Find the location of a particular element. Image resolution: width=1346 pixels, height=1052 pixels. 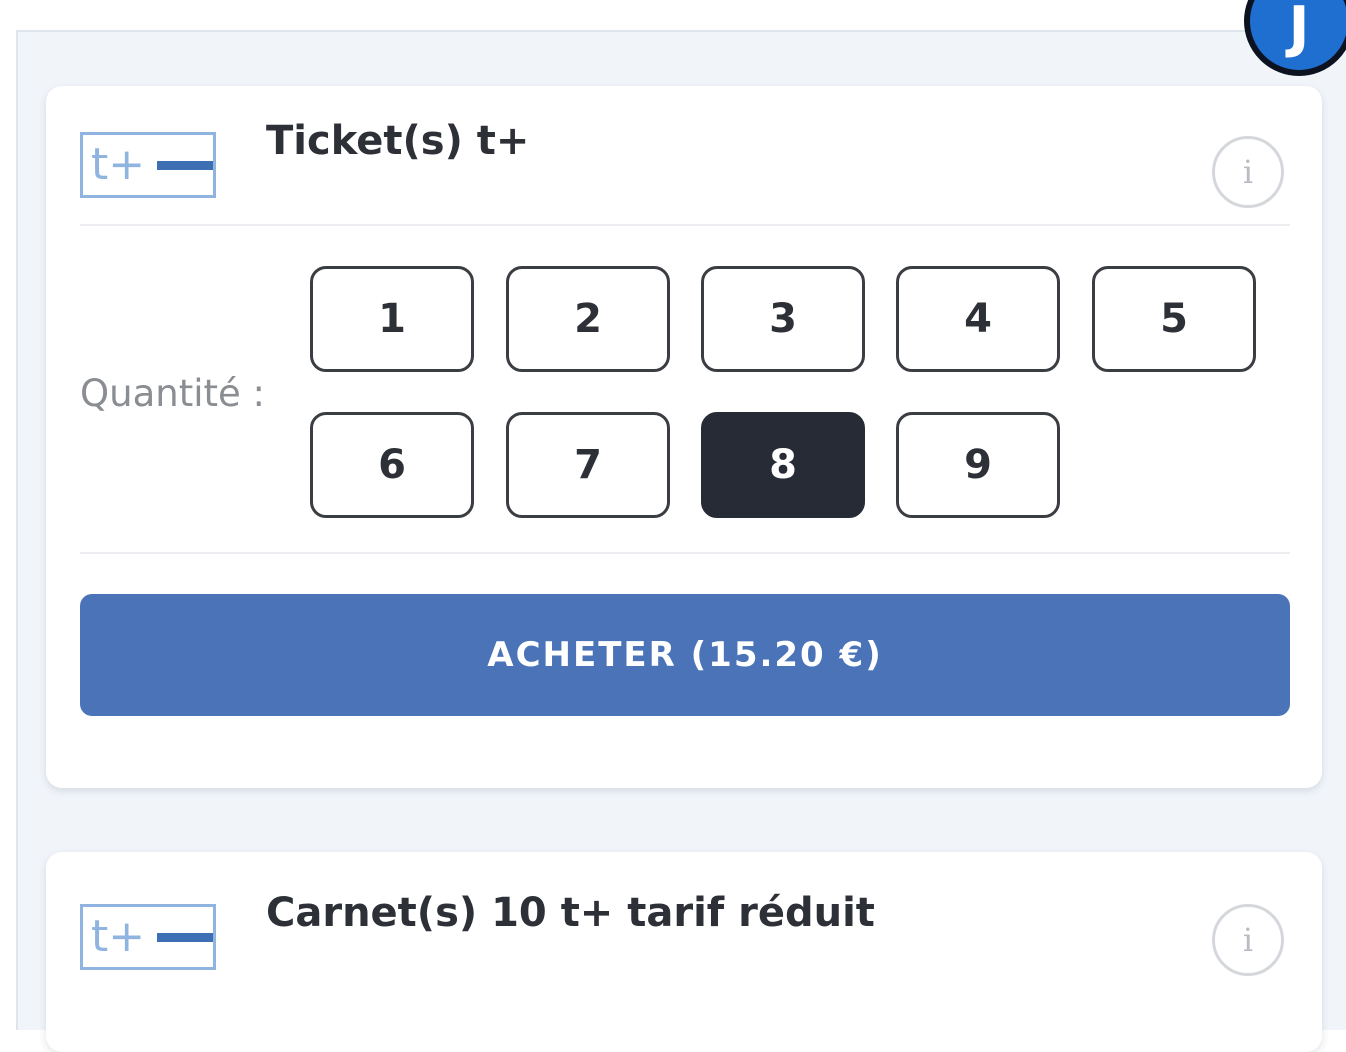

quantity-option-2: 2 is located at coordinates (588, 319).